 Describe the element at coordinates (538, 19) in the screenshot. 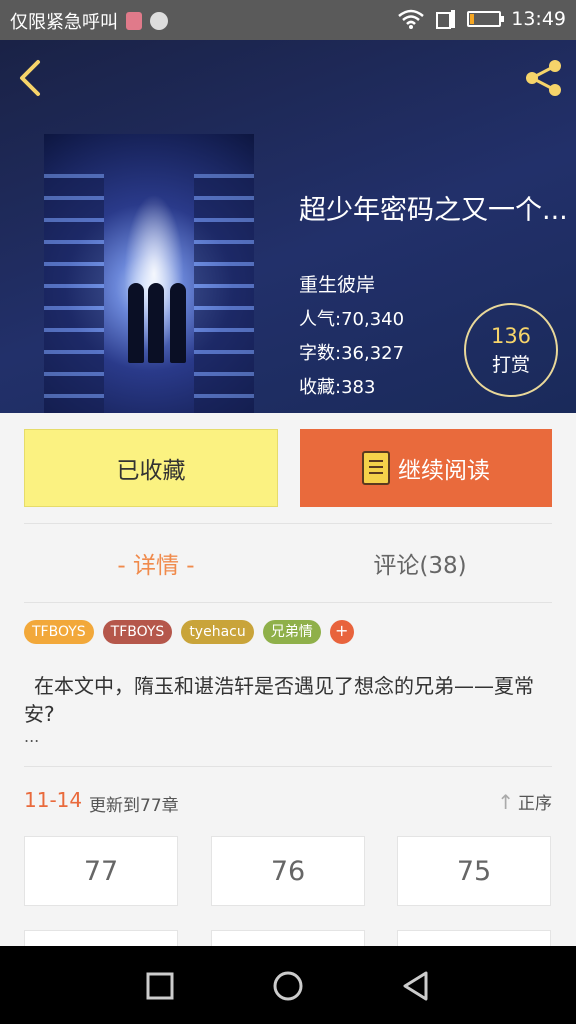

I see `status-time: 13:49` at that location.